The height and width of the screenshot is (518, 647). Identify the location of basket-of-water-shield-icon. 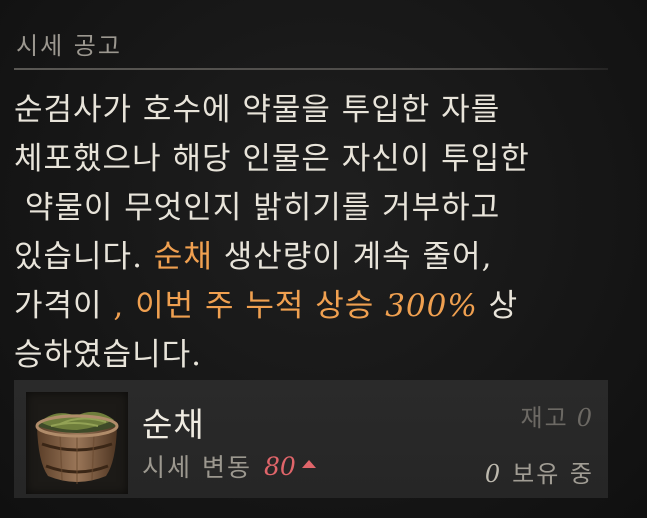
(77, 443).